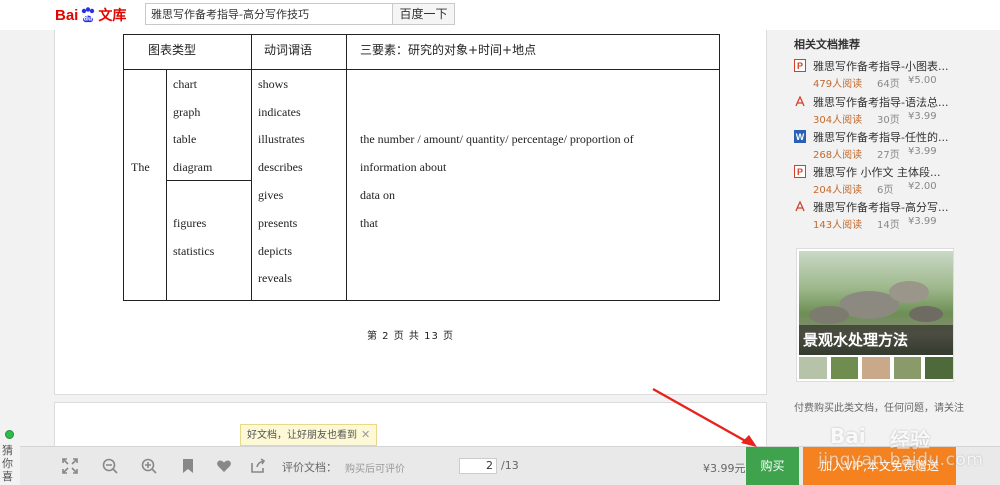 The width and height of the screenshot is (1000, 485). What do you see at coordinates (224, 466) in the screenshot?
I see `heart-icon` at bounding box center [224, 466].